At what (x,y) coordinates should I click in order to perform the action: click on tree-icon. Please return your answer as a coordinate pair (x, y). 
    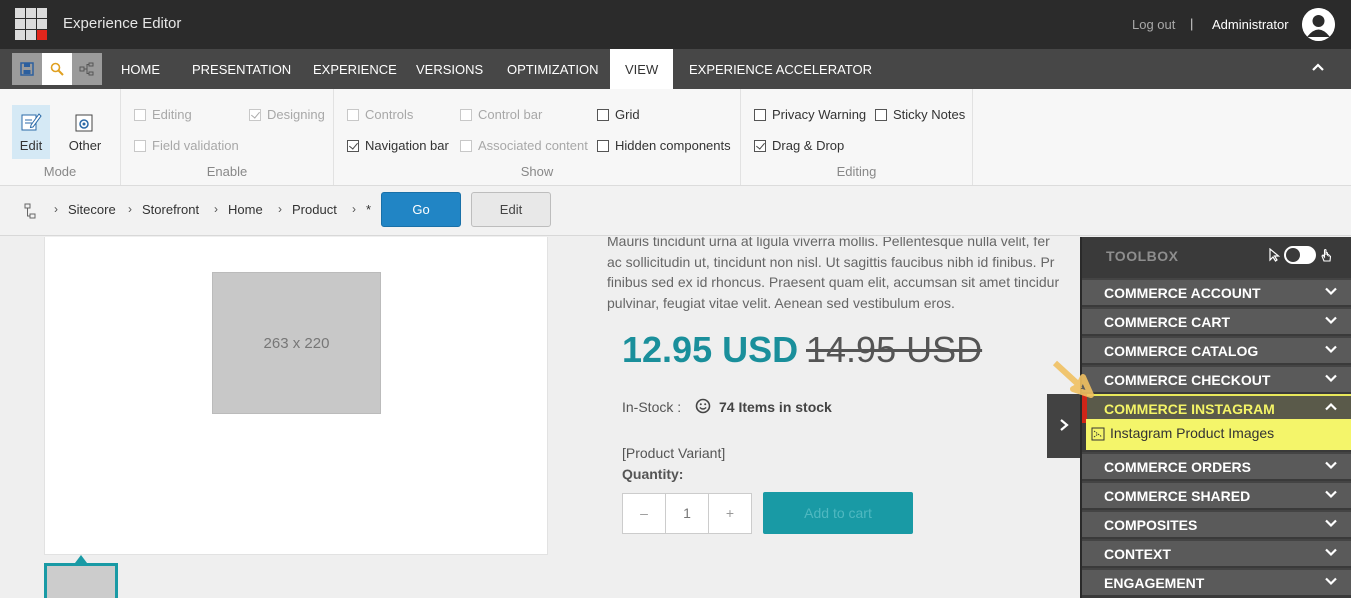
    Looking at the image, I should click on (87, 69).